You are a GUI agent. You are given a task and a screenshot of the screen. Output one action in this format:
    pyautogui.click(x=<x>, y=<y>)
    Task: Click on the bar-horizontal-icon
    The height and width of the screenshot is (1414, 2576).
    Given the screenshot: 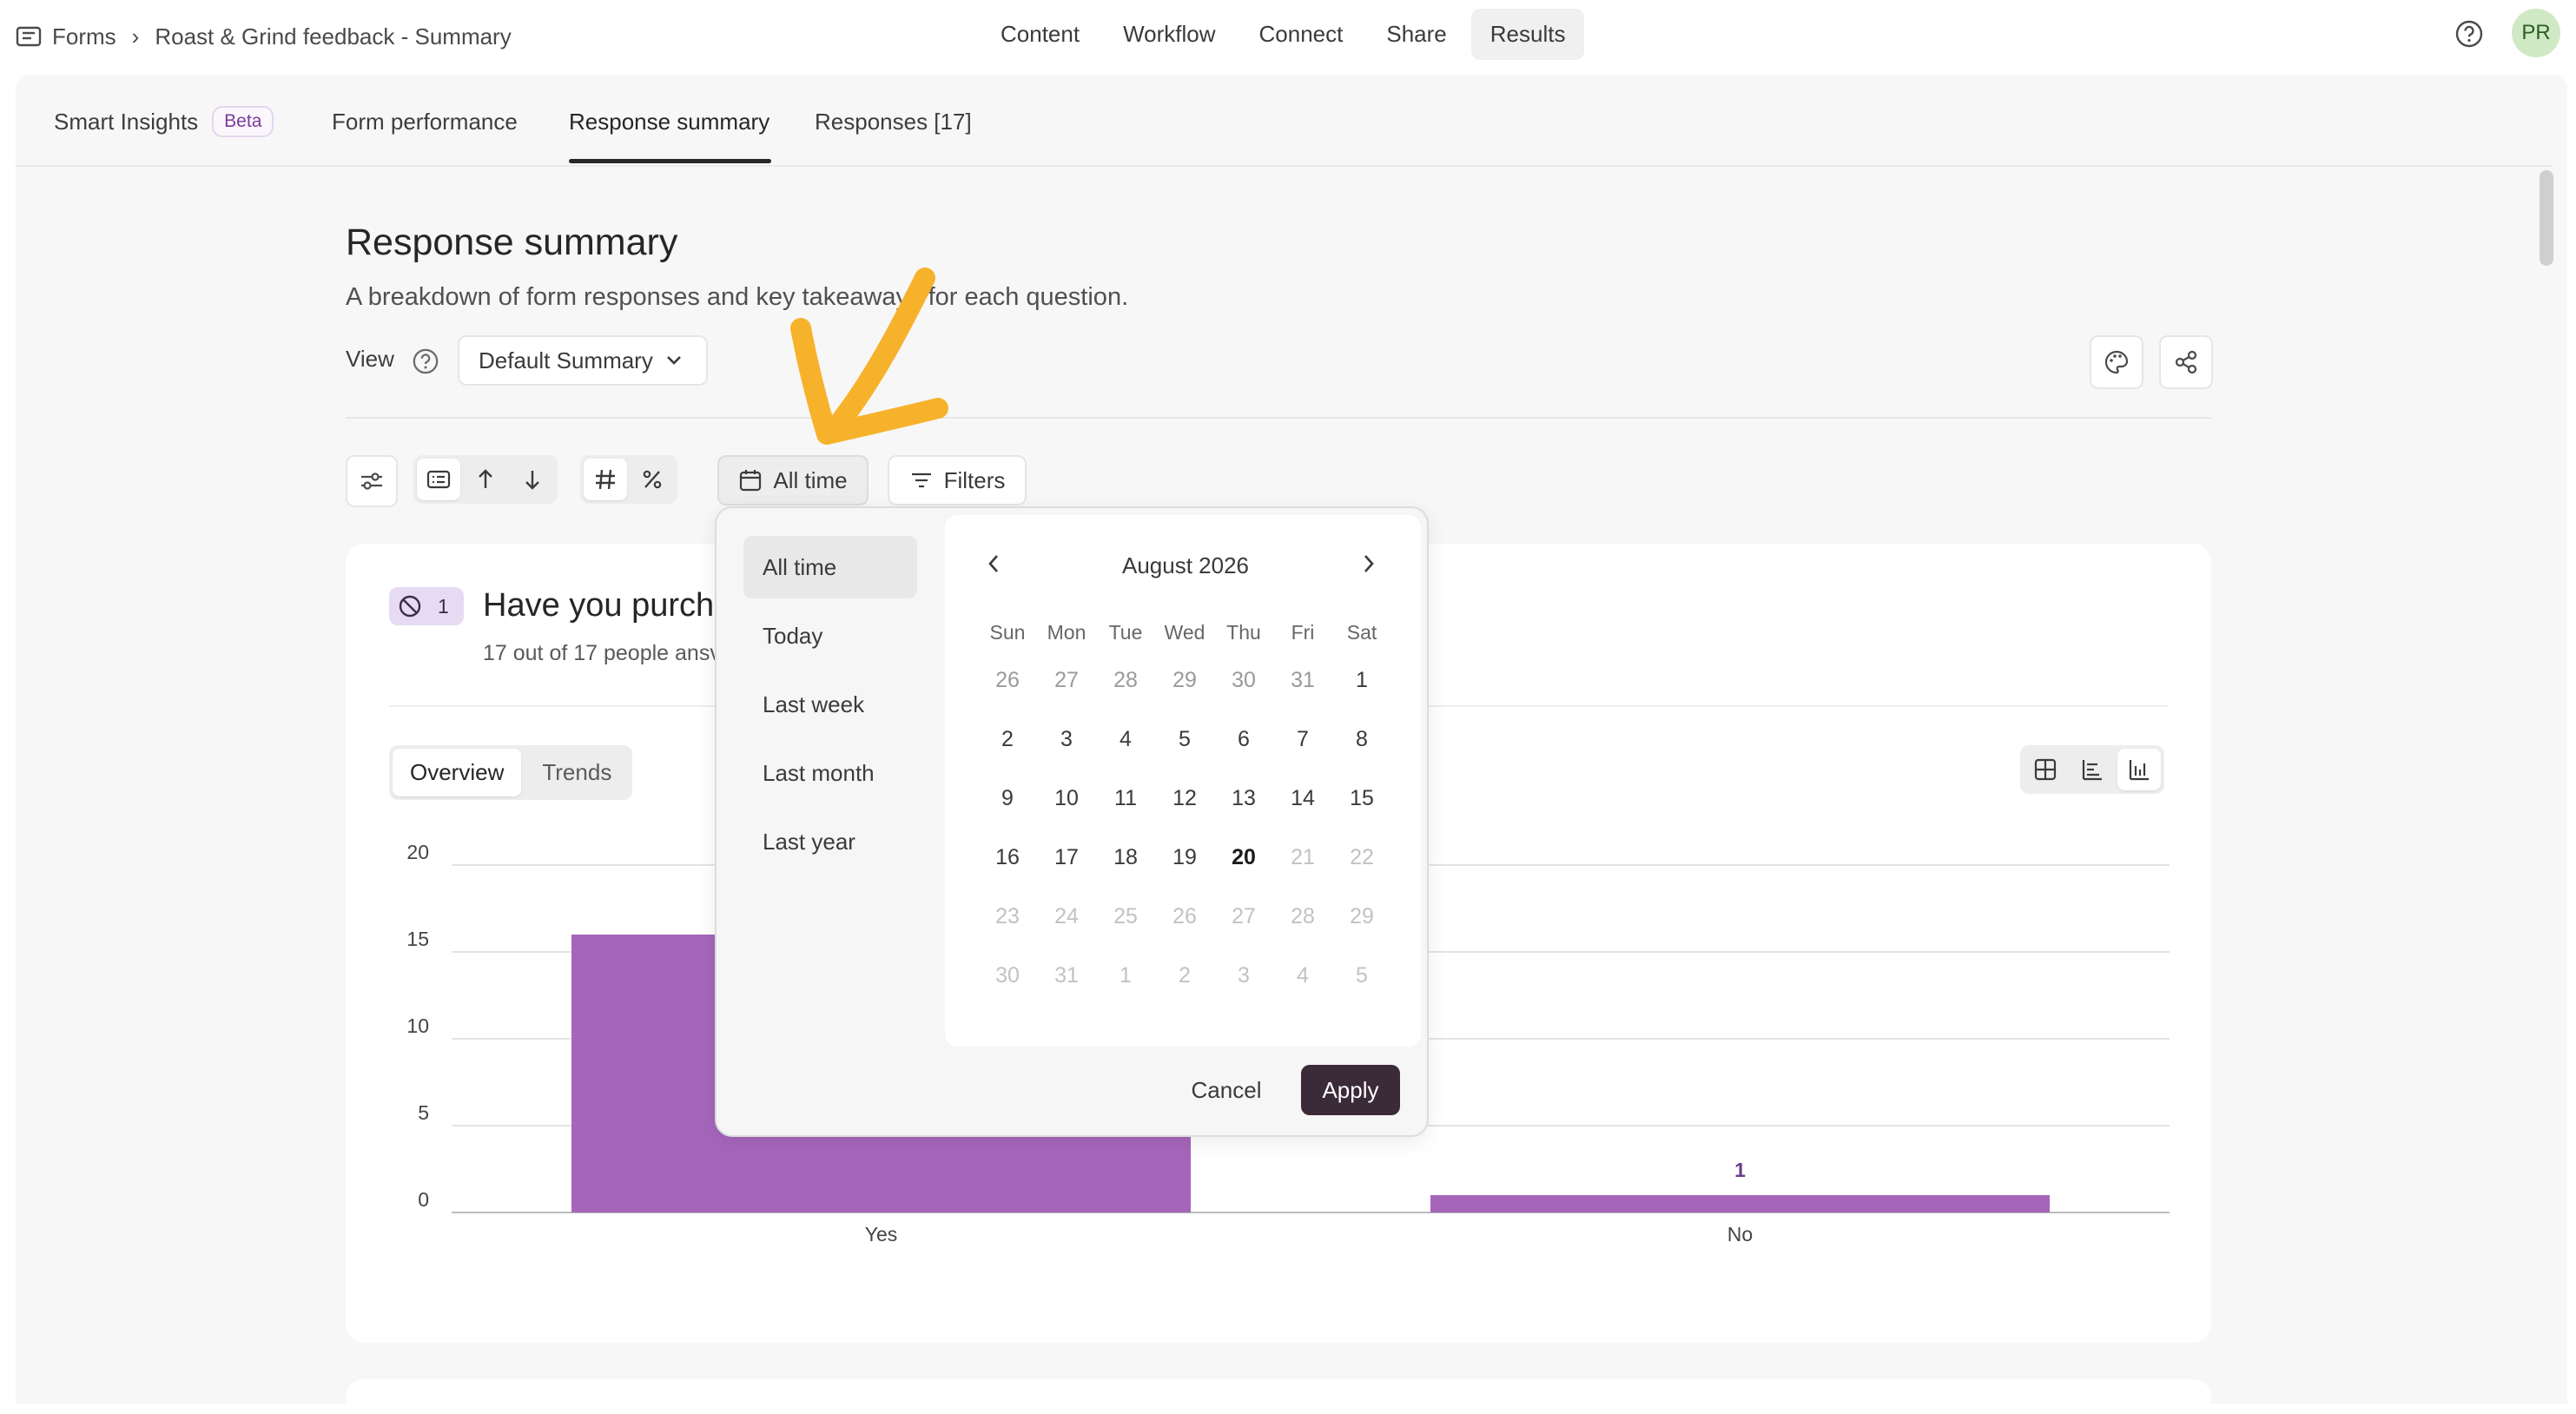 What is the action you would take?
    pyautogui.click(x=2092, y=770)
    